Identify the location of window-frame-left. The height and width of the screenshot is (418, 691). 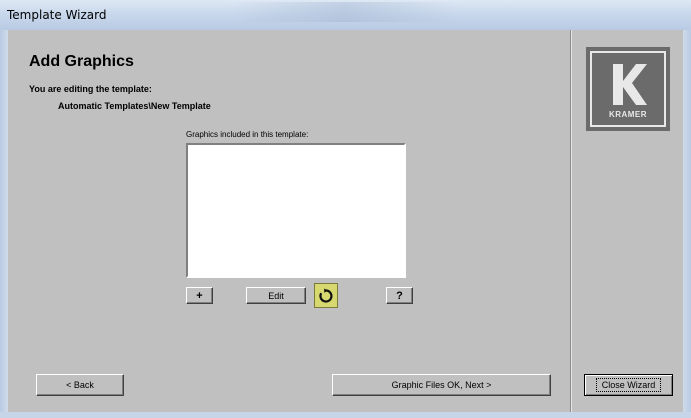
(4, 224).